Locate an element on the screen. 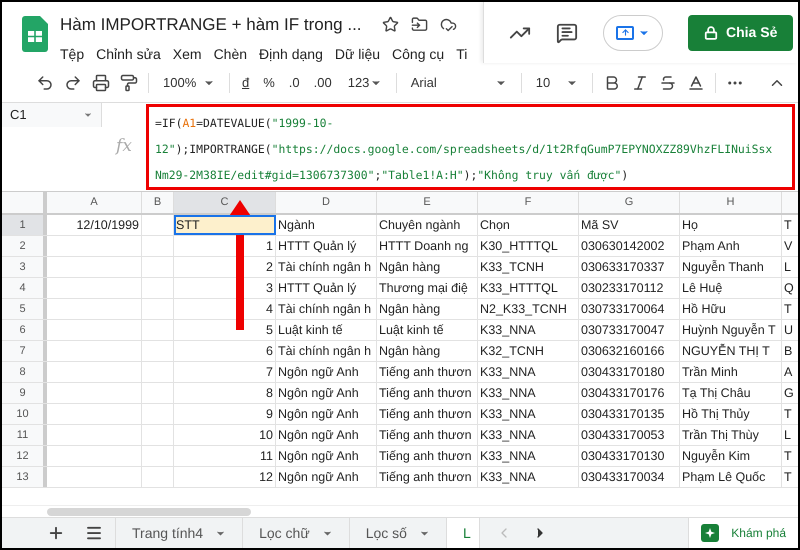 Image resolution: width=800 pixels, height=550 pixels. menu-item: Công cụ is located at coordinates (418, 53).